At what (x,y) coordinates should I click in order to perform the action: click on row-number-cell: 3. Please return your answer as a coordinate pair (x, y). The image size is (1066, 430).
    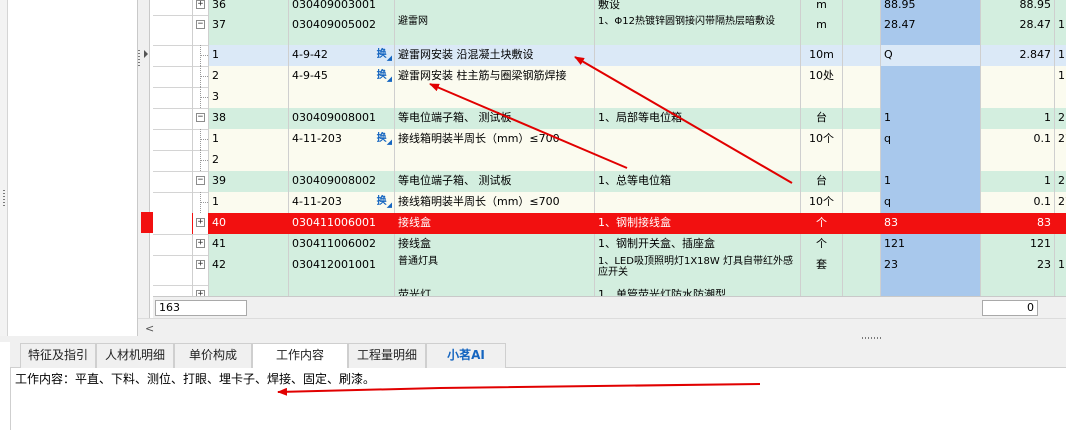
    Looking at the image, I should click on (249, 97).